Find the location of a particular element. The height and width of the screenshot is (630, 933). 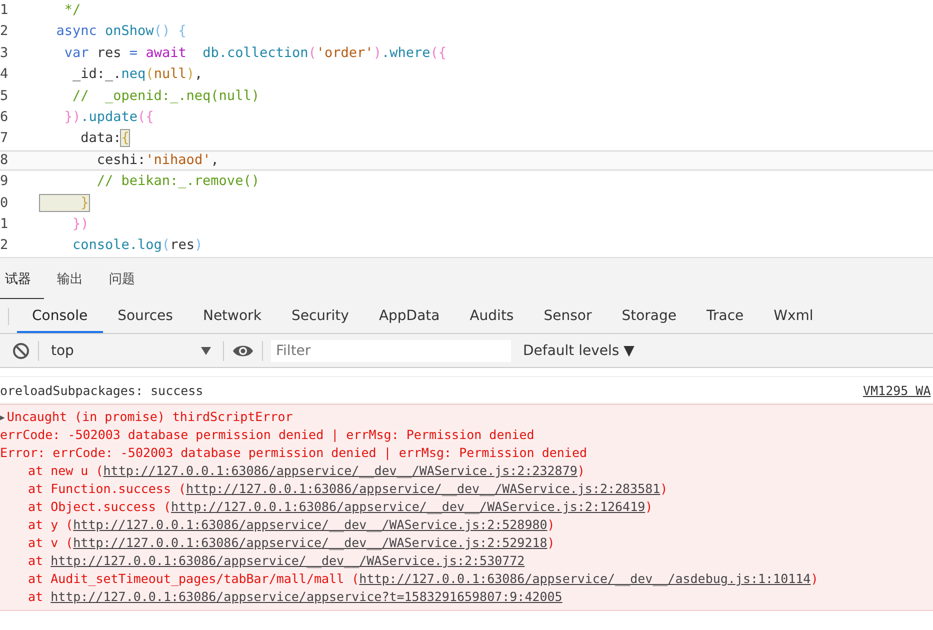

line-number: 9 is located at coordinates (5, 182).